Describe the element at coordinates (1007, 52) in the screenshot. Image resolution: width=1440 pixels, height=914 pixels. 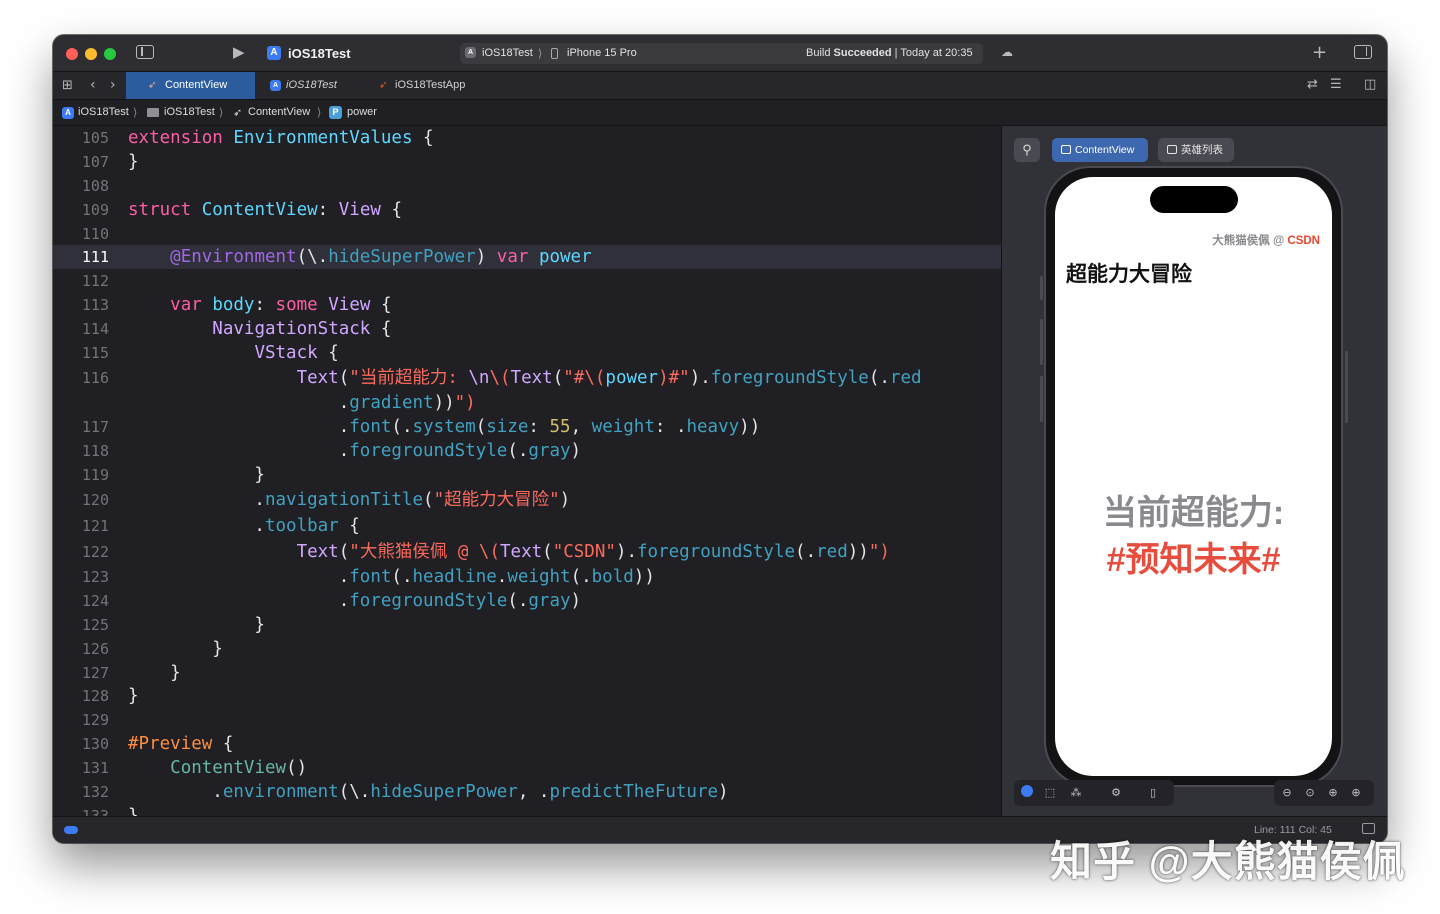
I see `cloud-icon: ☁` at that location.